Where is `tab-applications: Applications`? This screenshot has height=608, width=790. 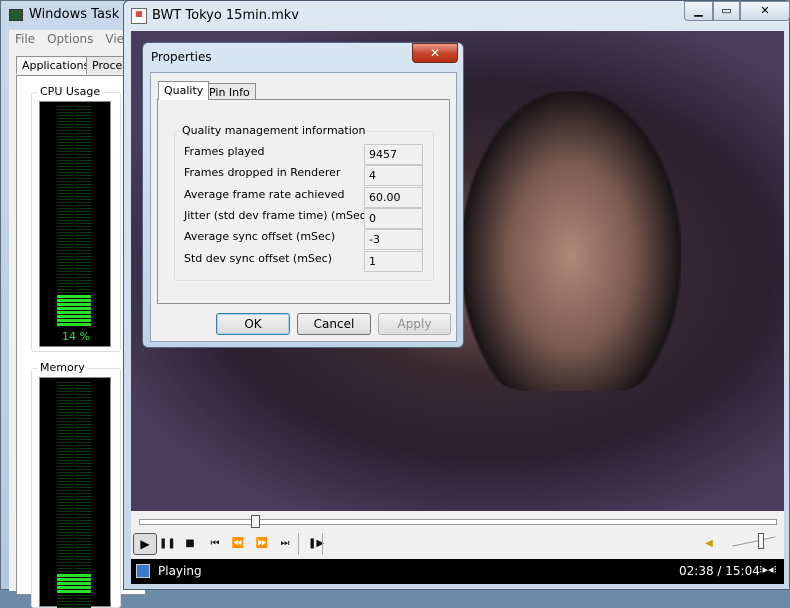
tab-applications: Applications is located at coordinates (56, 65).